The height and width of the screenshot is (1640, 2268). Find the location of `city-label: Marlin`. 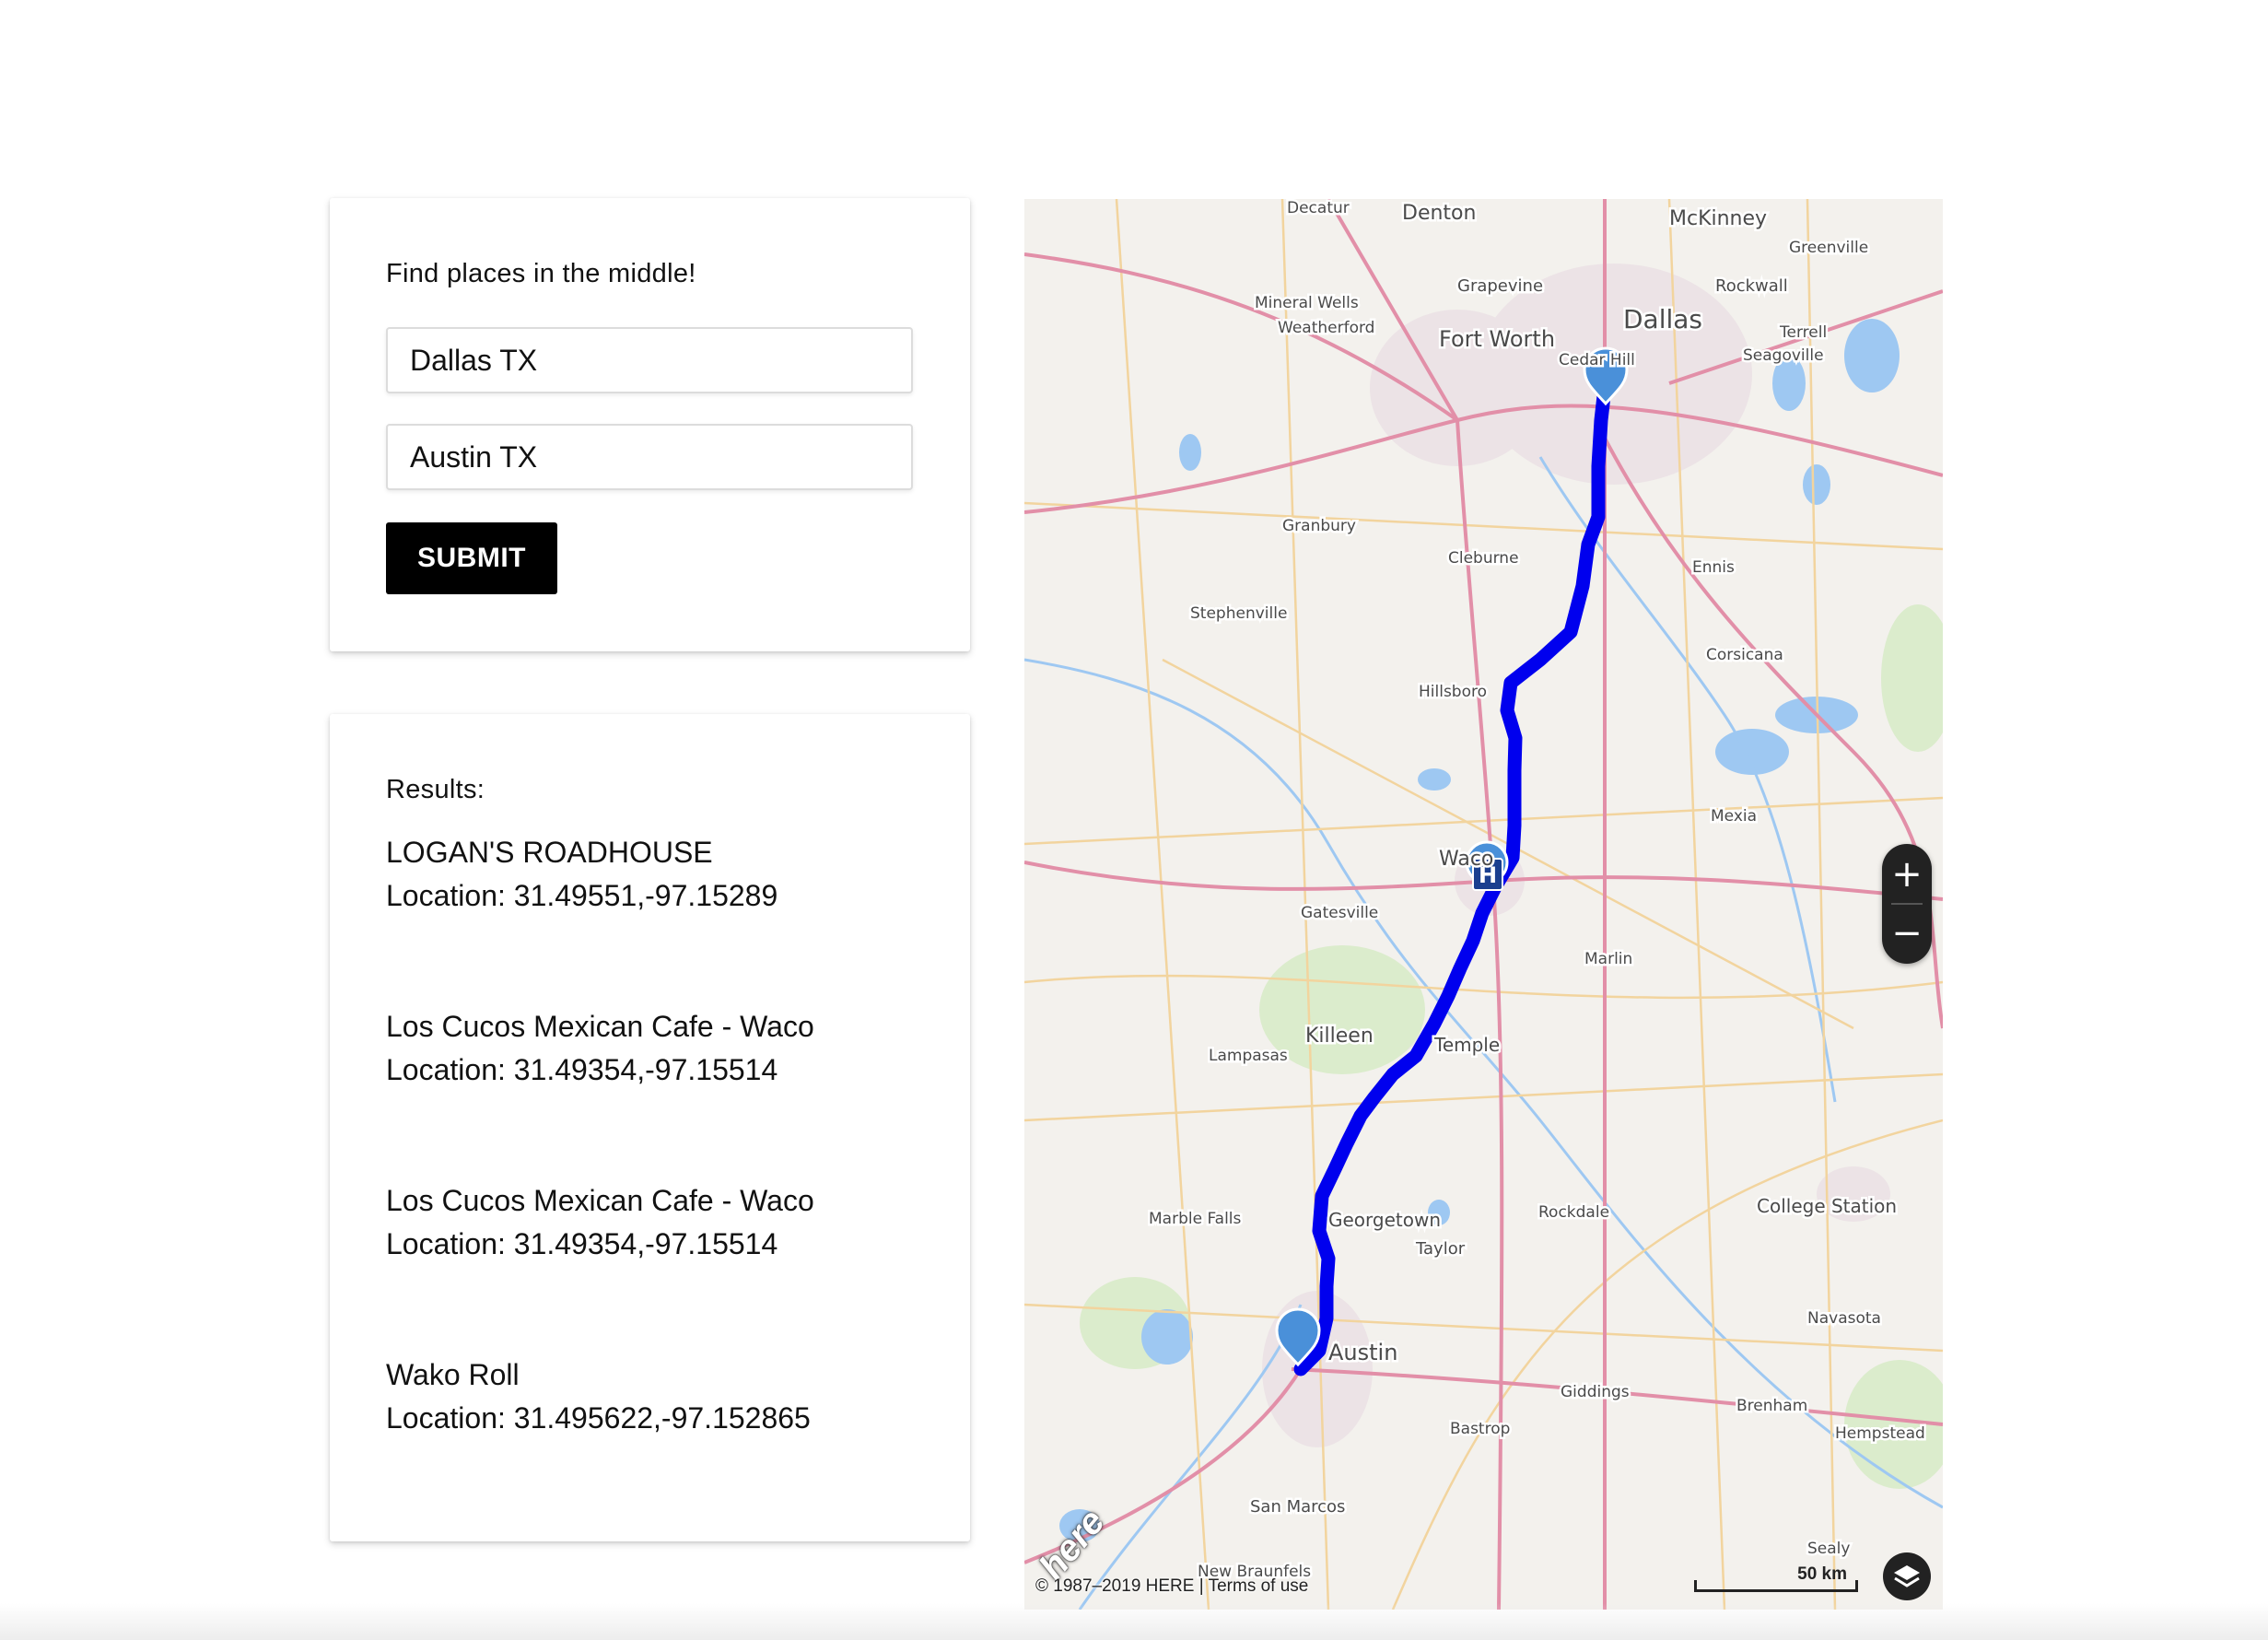

city-label: Marlin is located at coordinates (1608, 959).